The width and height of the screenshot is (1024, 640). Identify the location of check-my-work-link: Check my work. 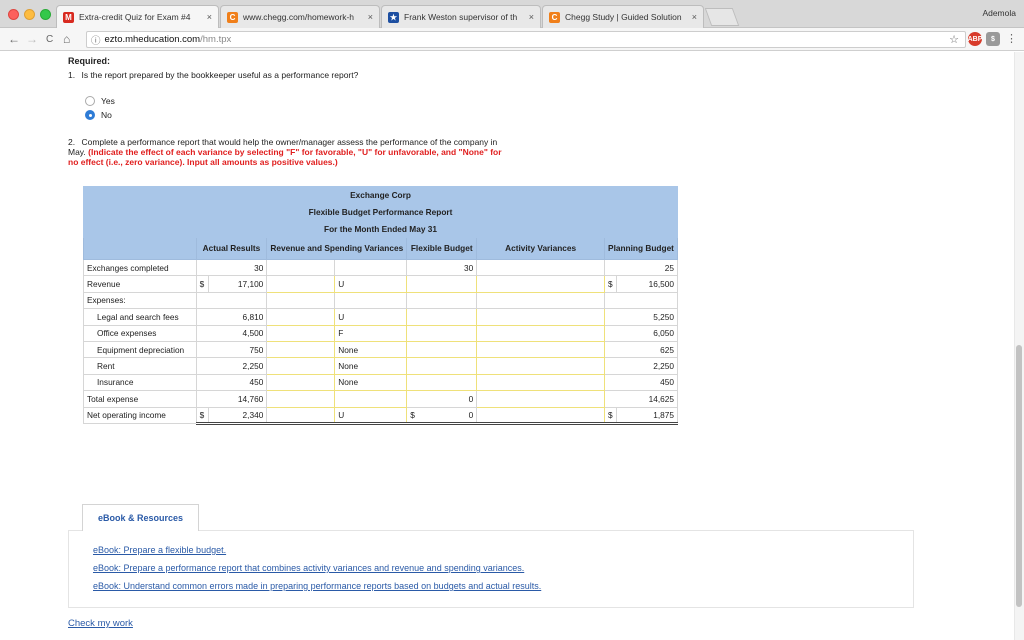
(100, 623).